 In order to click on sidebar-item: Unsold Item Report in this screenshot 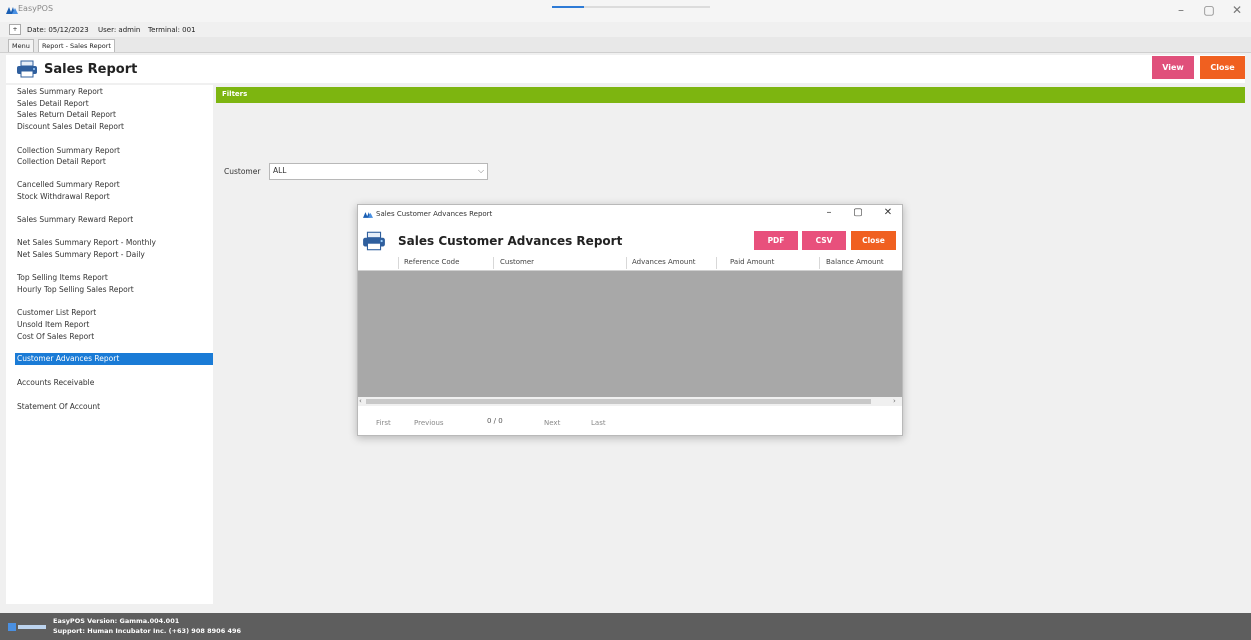, I will do `click(53, 324)`.